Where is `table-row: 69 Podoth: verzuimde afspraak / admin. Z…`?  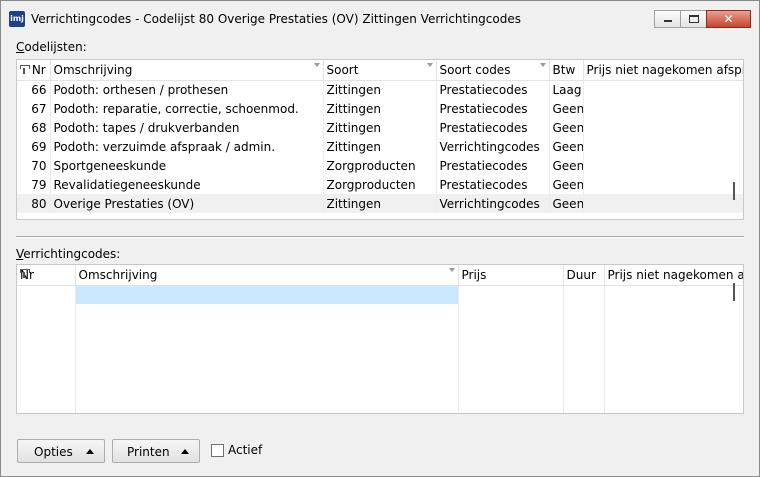 table-row: 69 Podoth: verzuimde afspraak / admin. Z… is located at coordinates (380, 146).